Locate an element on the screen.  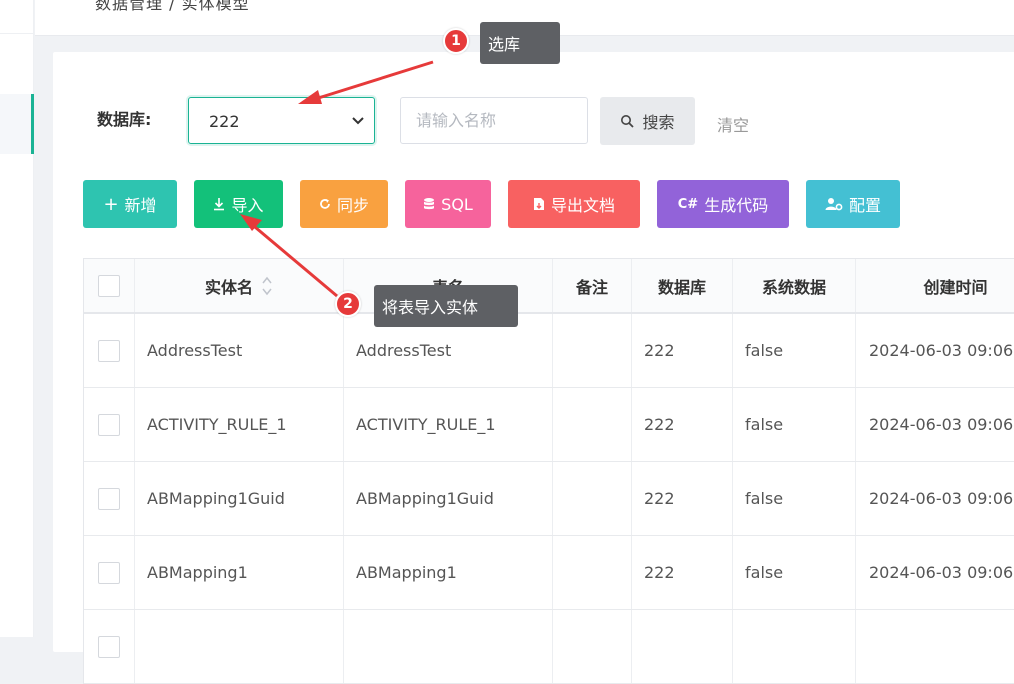
header-entity-name: 实体名 is located at coordinates (239, 285).